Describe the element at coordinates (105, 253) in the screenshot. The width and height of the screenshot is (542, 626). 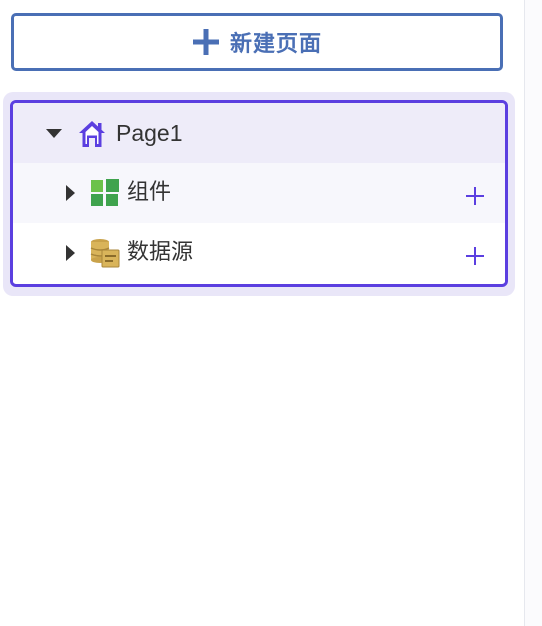
I see `datasource-icon` at that location.